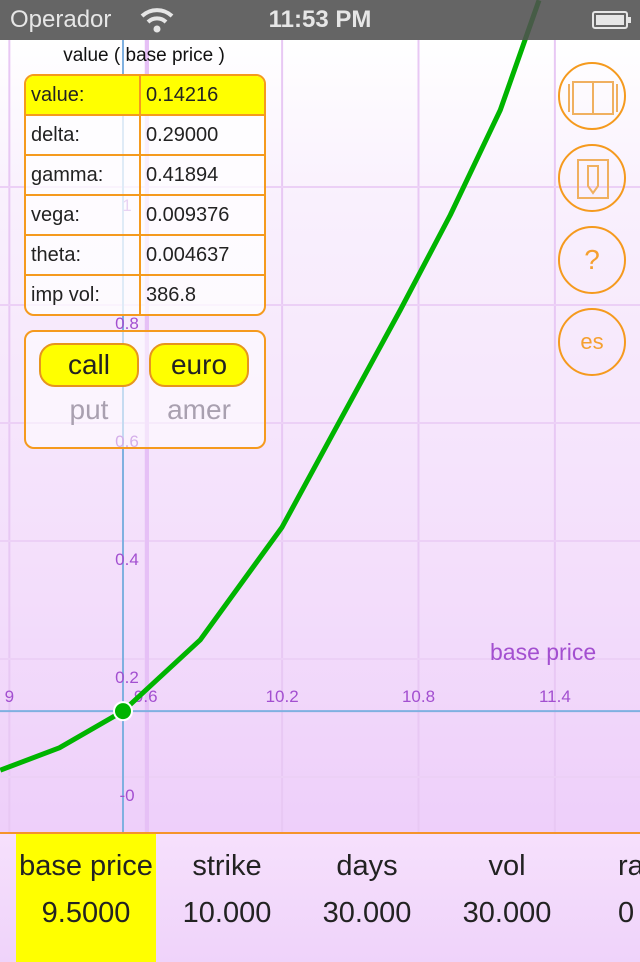  I want to click on x-axis-label: base price, so click(543, 652).